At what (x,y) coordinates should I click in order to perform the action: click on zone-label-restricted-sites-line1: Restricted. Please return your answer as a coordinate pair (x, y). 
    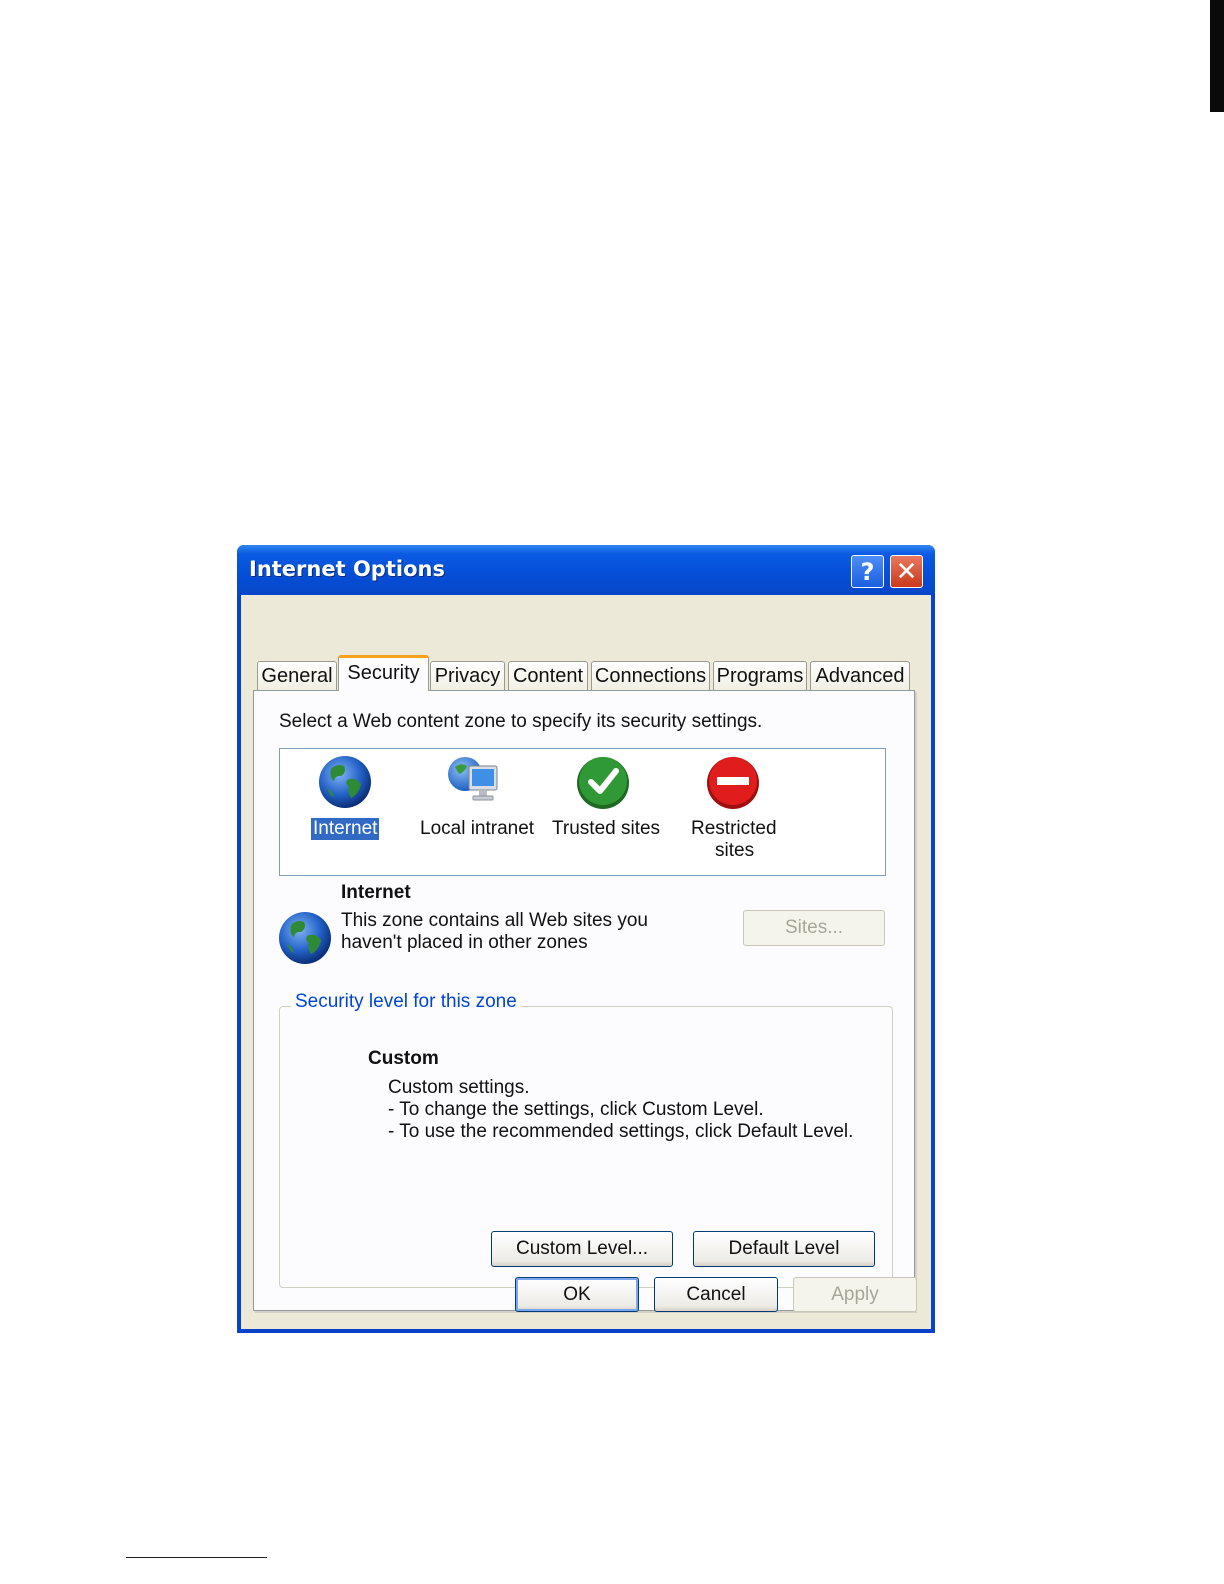
    Looking at the image, I should click on (734, 828).